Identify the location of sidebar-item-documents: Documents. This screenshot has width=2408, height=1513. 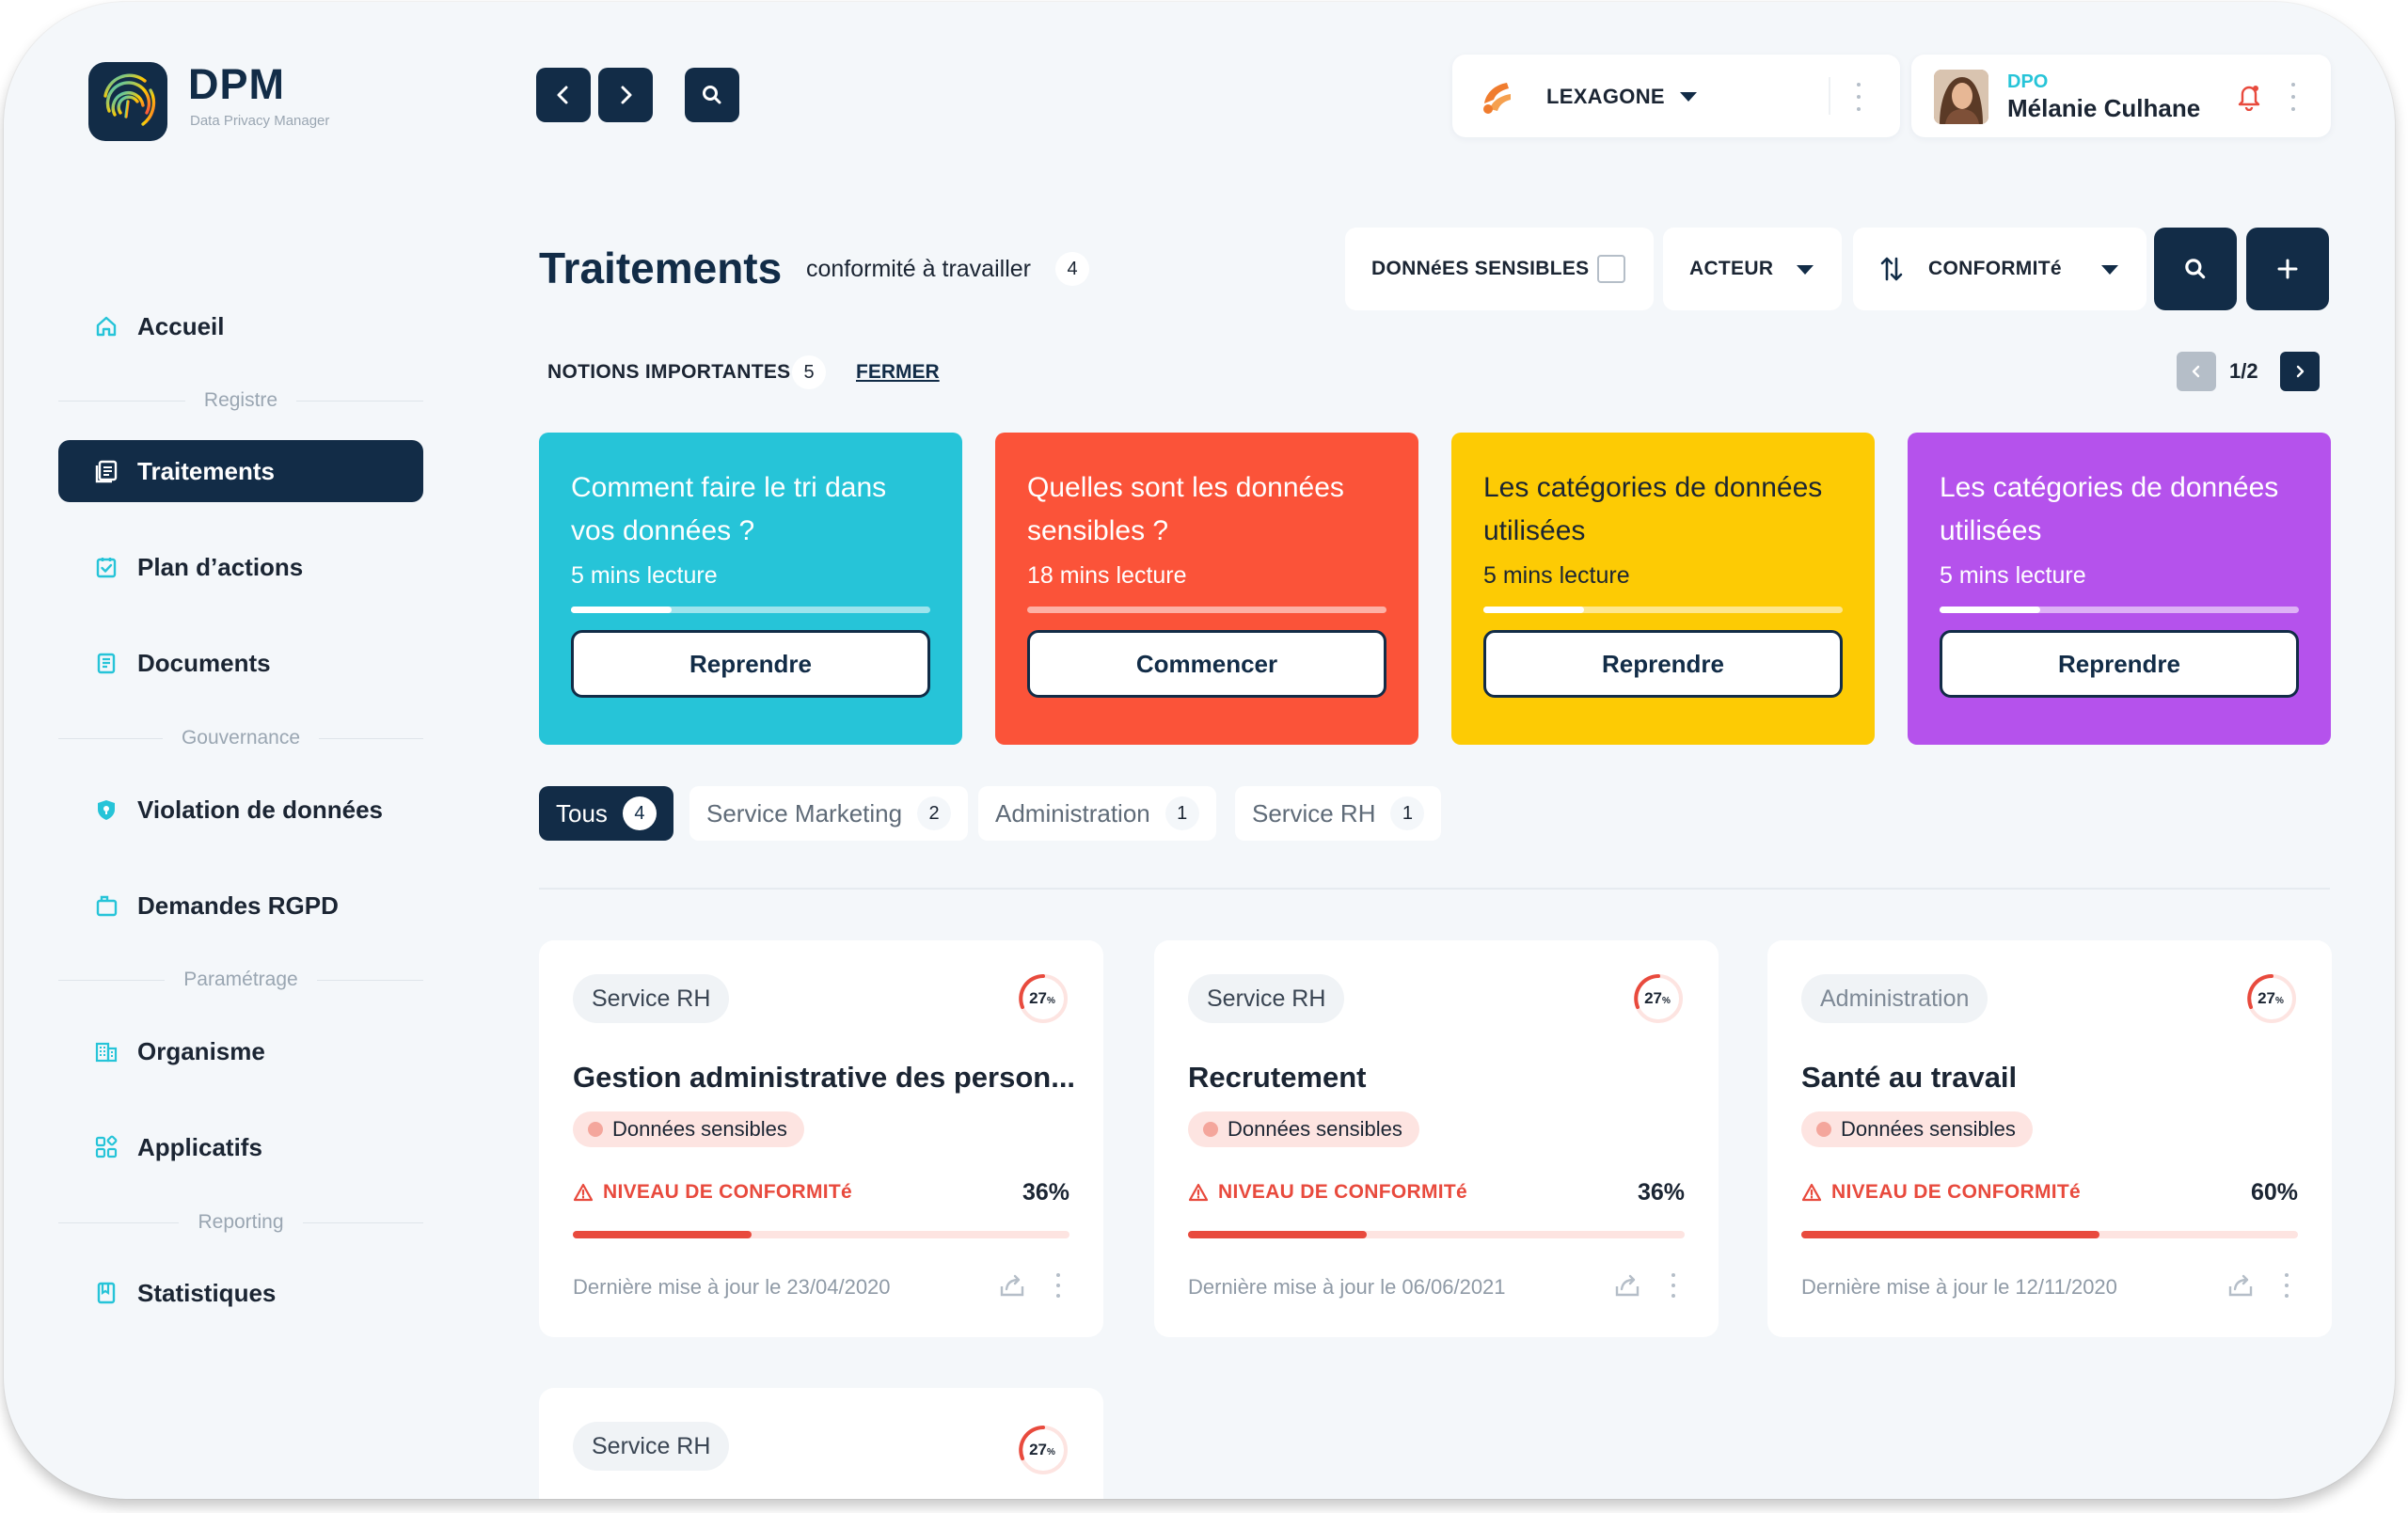
(241, 663).